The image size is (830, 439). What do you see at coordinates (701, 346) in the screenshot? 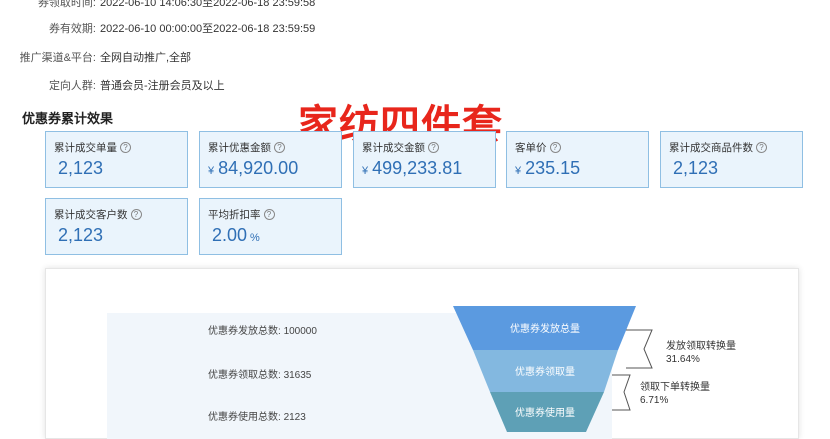
I see `conversion-label: 发放领取转换量` at bounding box center [701, 346].